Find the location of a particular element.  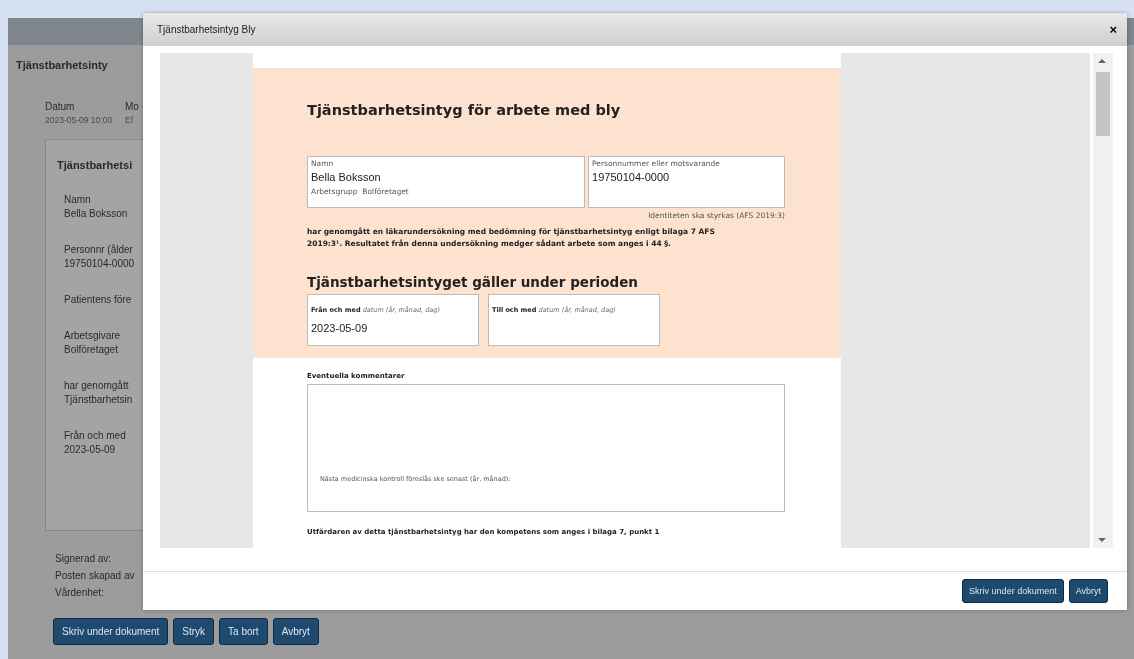

field-value: 2023-05-09 is located at coordinates (90, 450).